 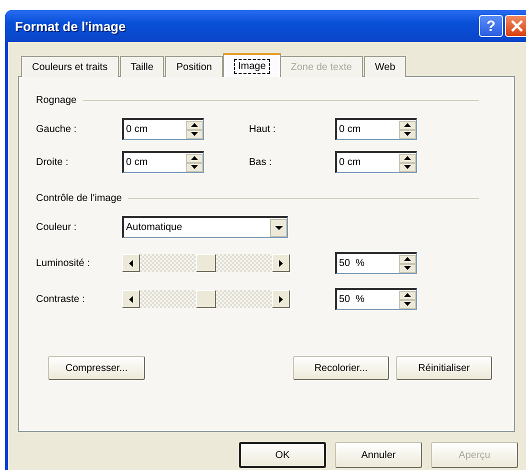 I want to click on field-label: Haut :, so click(x=263, y=129).